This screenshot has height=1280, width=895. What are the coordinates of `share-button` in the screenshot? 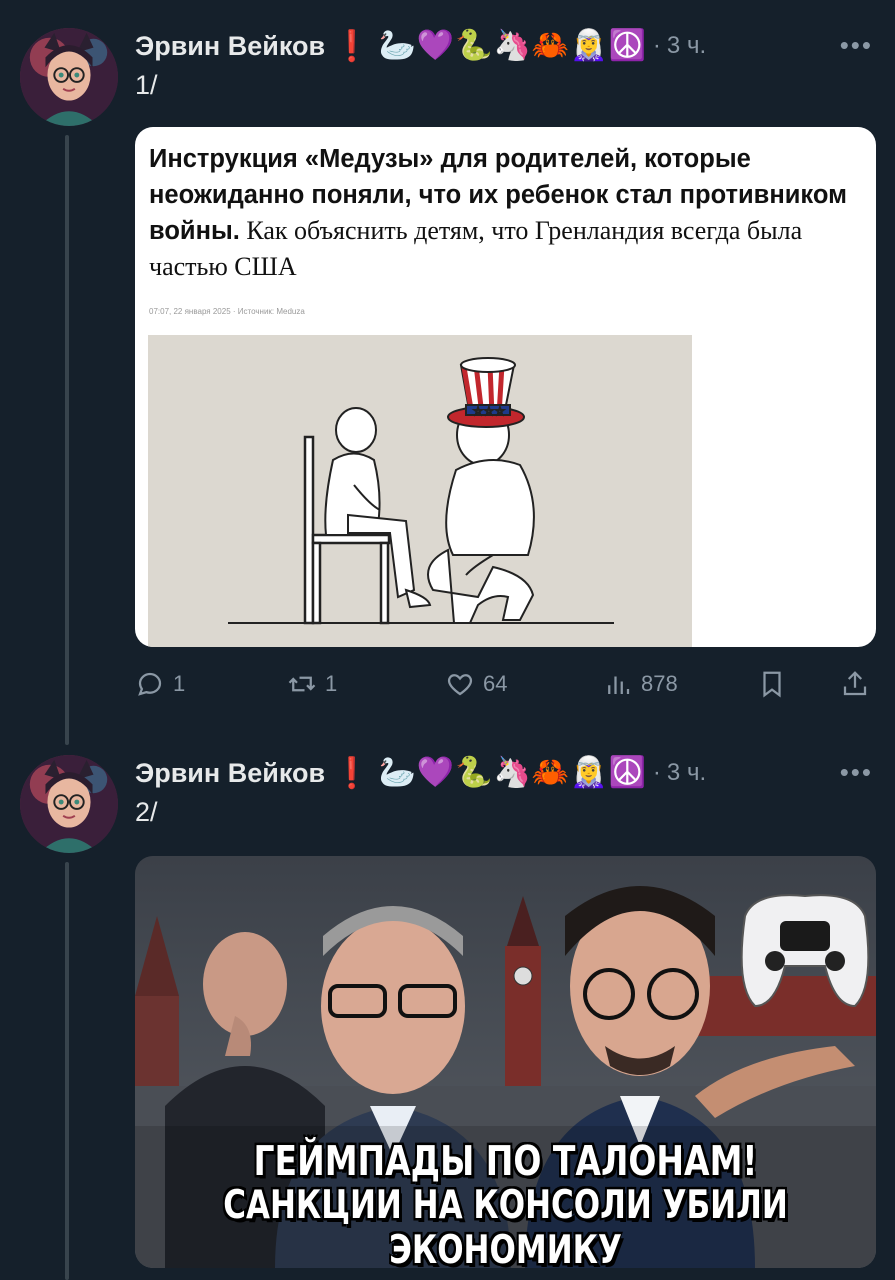 It's located at (855, 684).